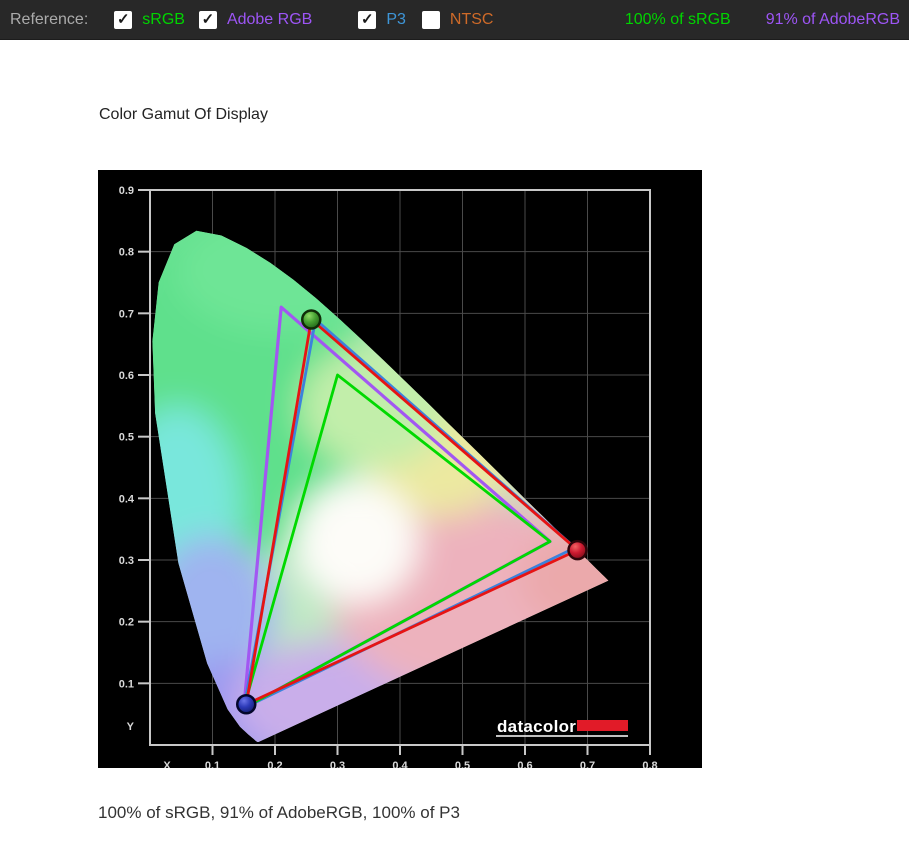 The height and width of the screenshot is (863, 909). I want to click on y-axis-label: Y, so click(131, 727).